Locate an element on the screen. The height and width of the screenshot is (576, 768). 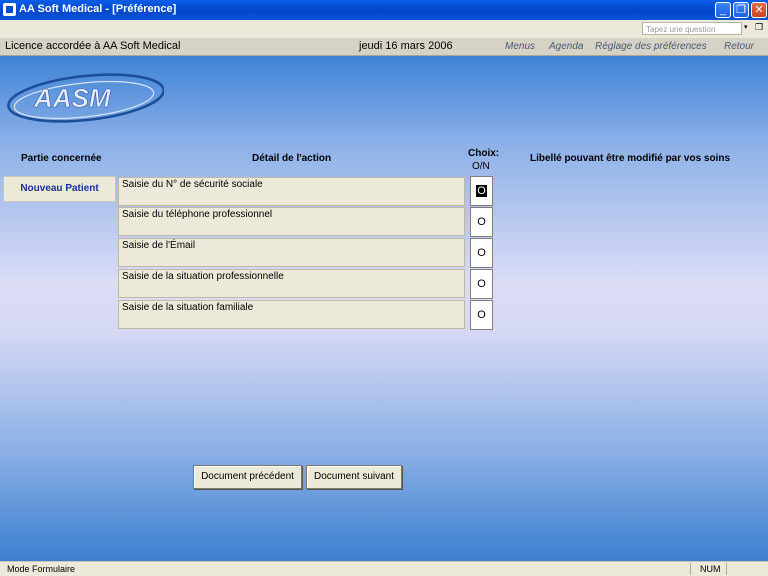
header-choix-on: O/N is located at coordinates (481, 166).